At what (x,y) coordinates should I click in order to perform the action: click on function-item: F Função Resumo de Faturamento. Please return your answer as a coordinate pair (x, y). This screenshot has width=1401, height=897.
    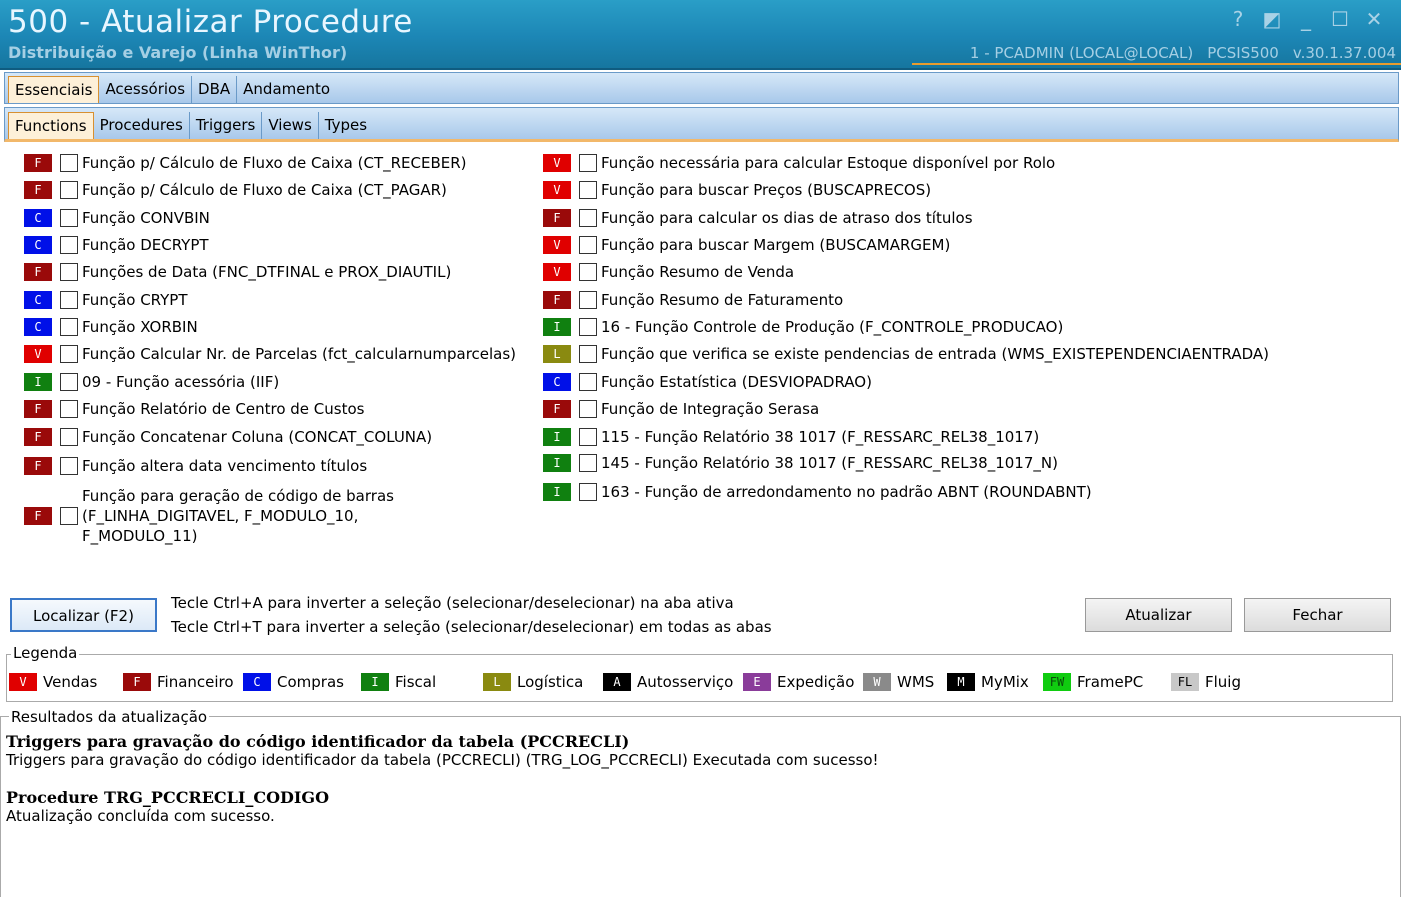
    Looking at the image, I should click on (693, 300).